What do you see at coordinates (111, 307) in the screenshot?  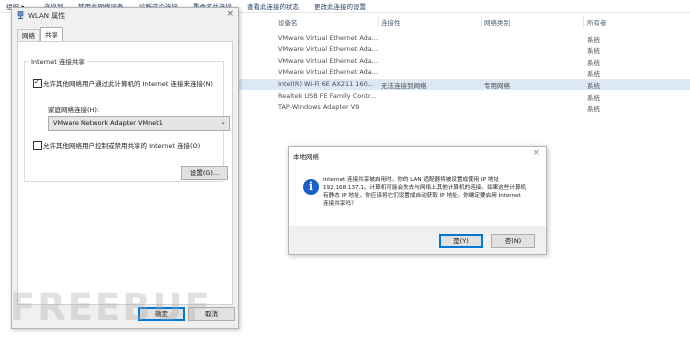 I see `watermark-logo: FREEBUF` at bounding box center [111, 307].